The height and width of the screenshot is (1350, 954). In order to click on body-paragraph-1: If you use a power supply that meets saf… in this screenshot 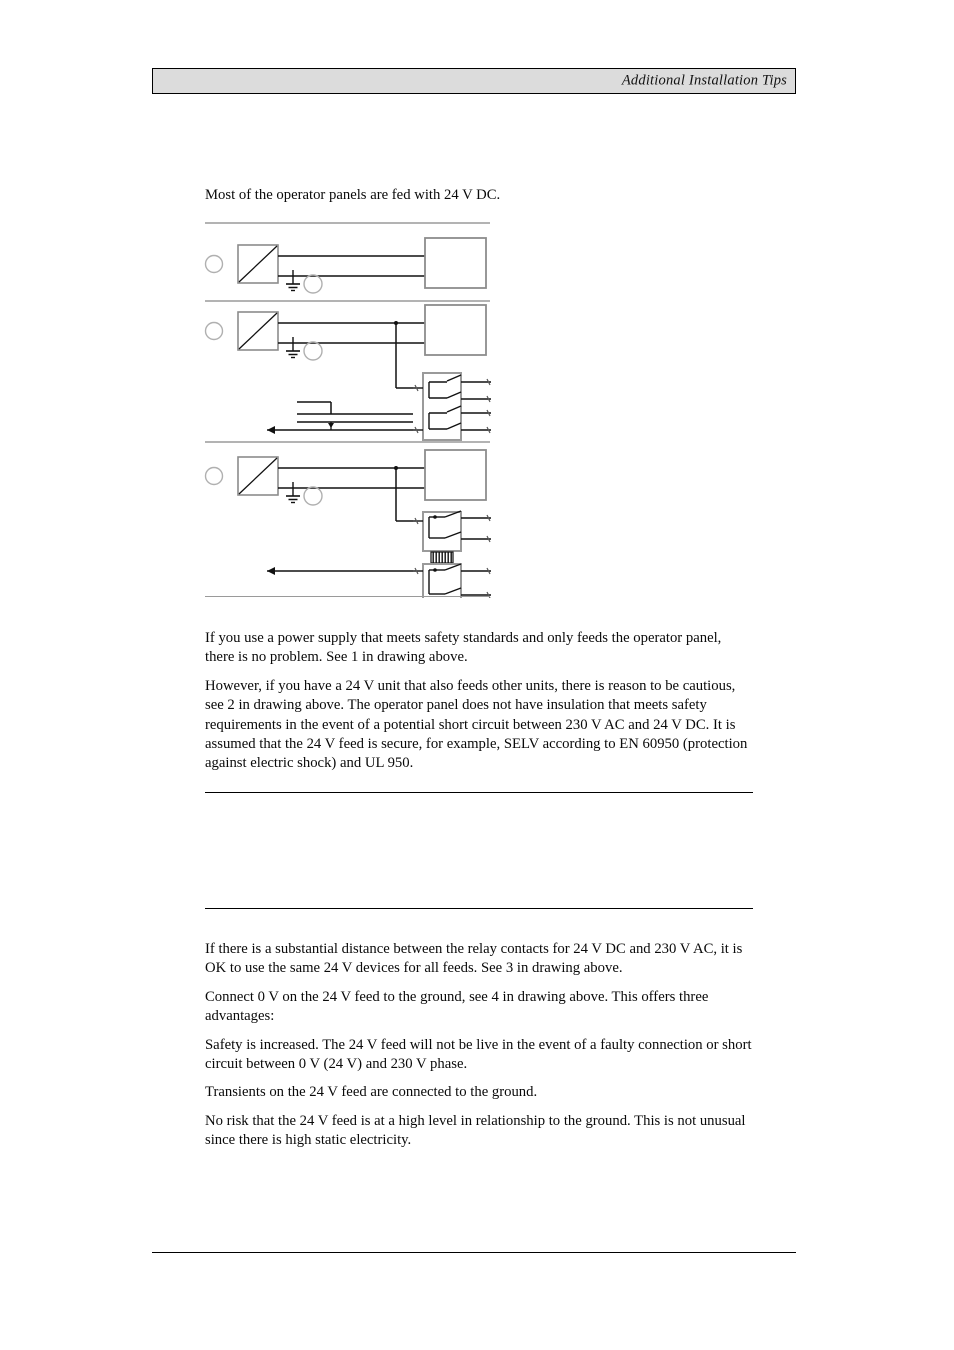, I will do `click(463, 648)`.